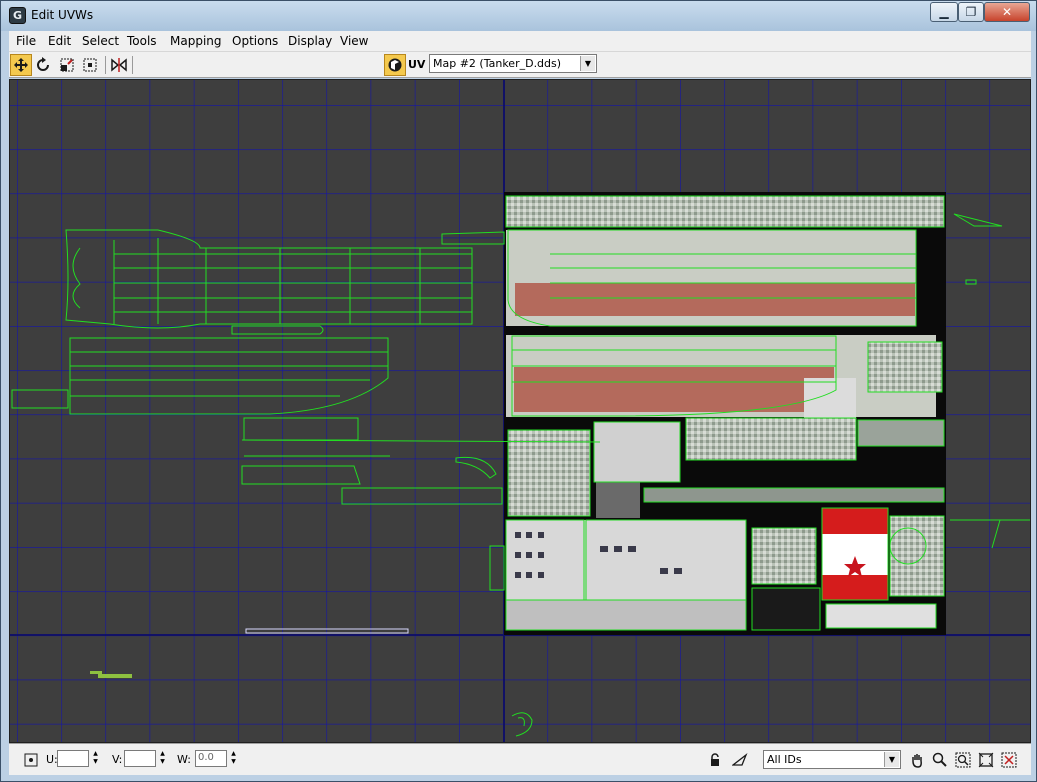 The height and width of the screenshot is (782, 1037). I want to click on w-spinner: ▲ ▼, so click(233, 758).